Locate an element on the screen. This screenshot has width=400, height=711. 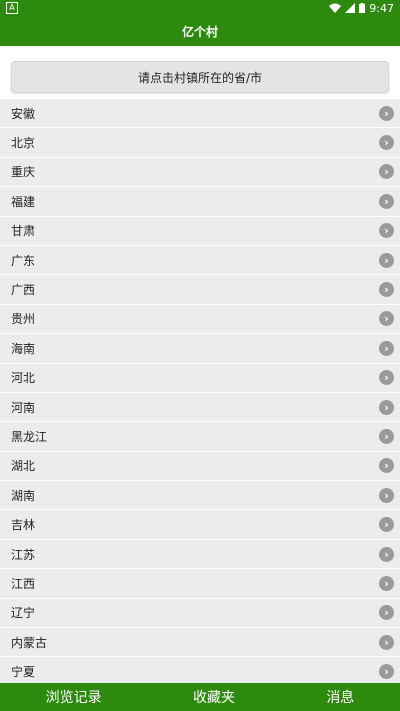
province-row: 吉林 › is located at coordinates (200, 525).